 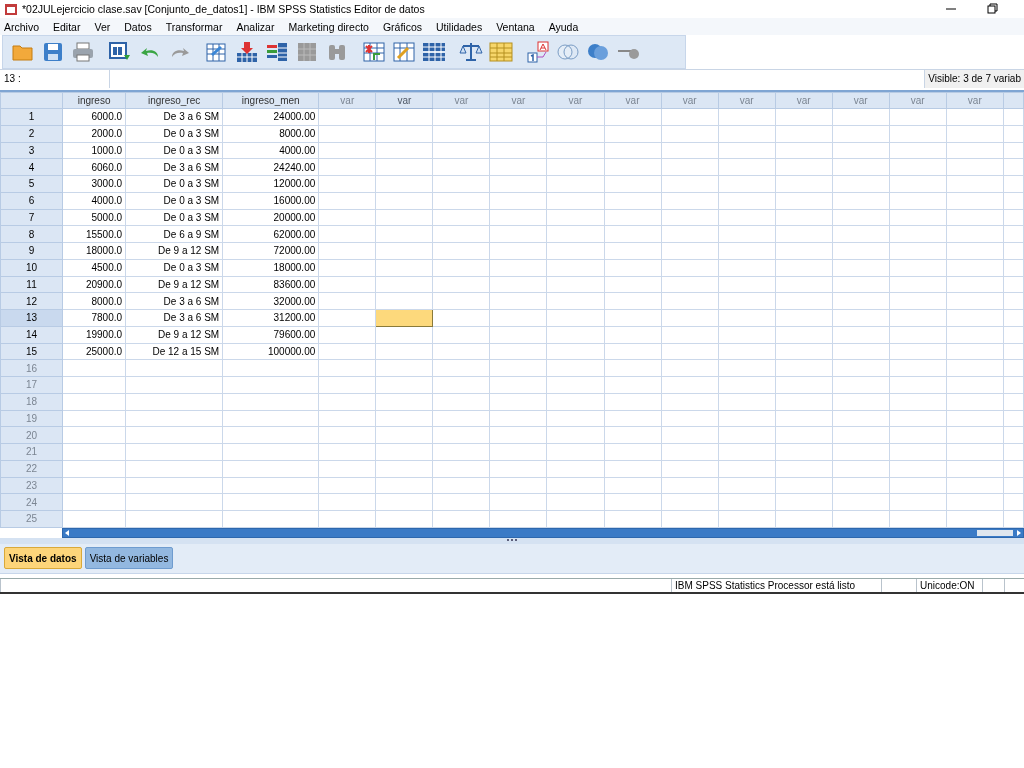 I want to click on splitter-grip-icon, so click(x=512, y=539).